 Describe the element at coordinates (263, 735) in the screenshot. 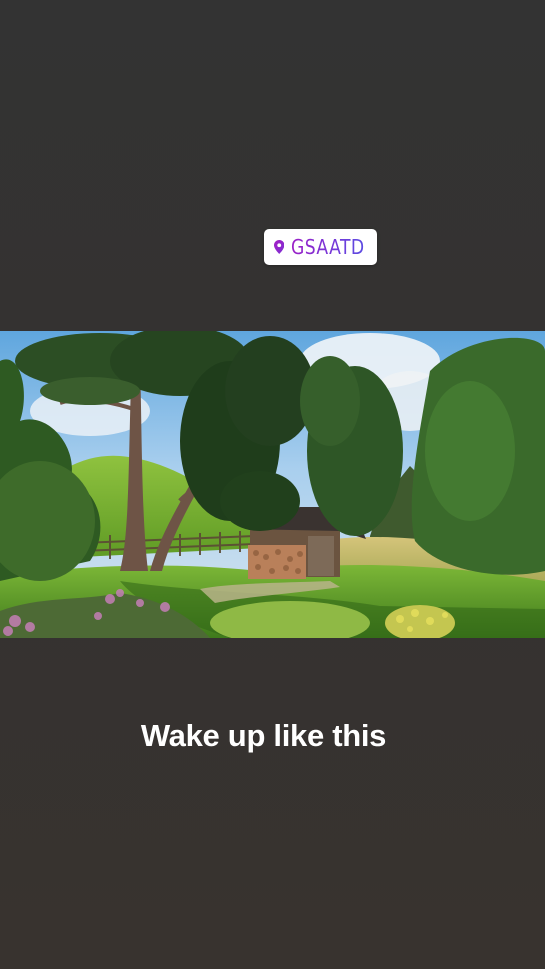

I see `story-caption: Wake up like this` at that location.